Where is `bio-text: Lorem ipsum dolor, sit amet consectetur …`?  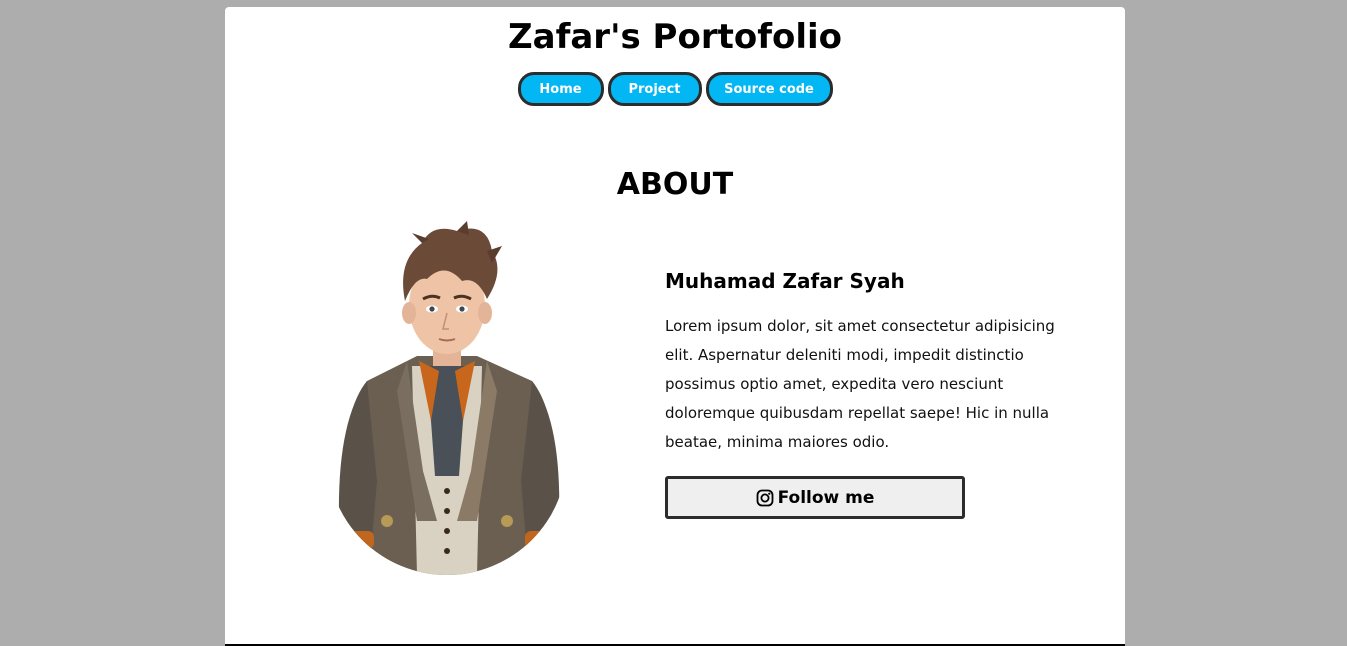 bio-text: Lorem ipsum dolor, sit amet consectetur … is located at coordinates (860, 384).